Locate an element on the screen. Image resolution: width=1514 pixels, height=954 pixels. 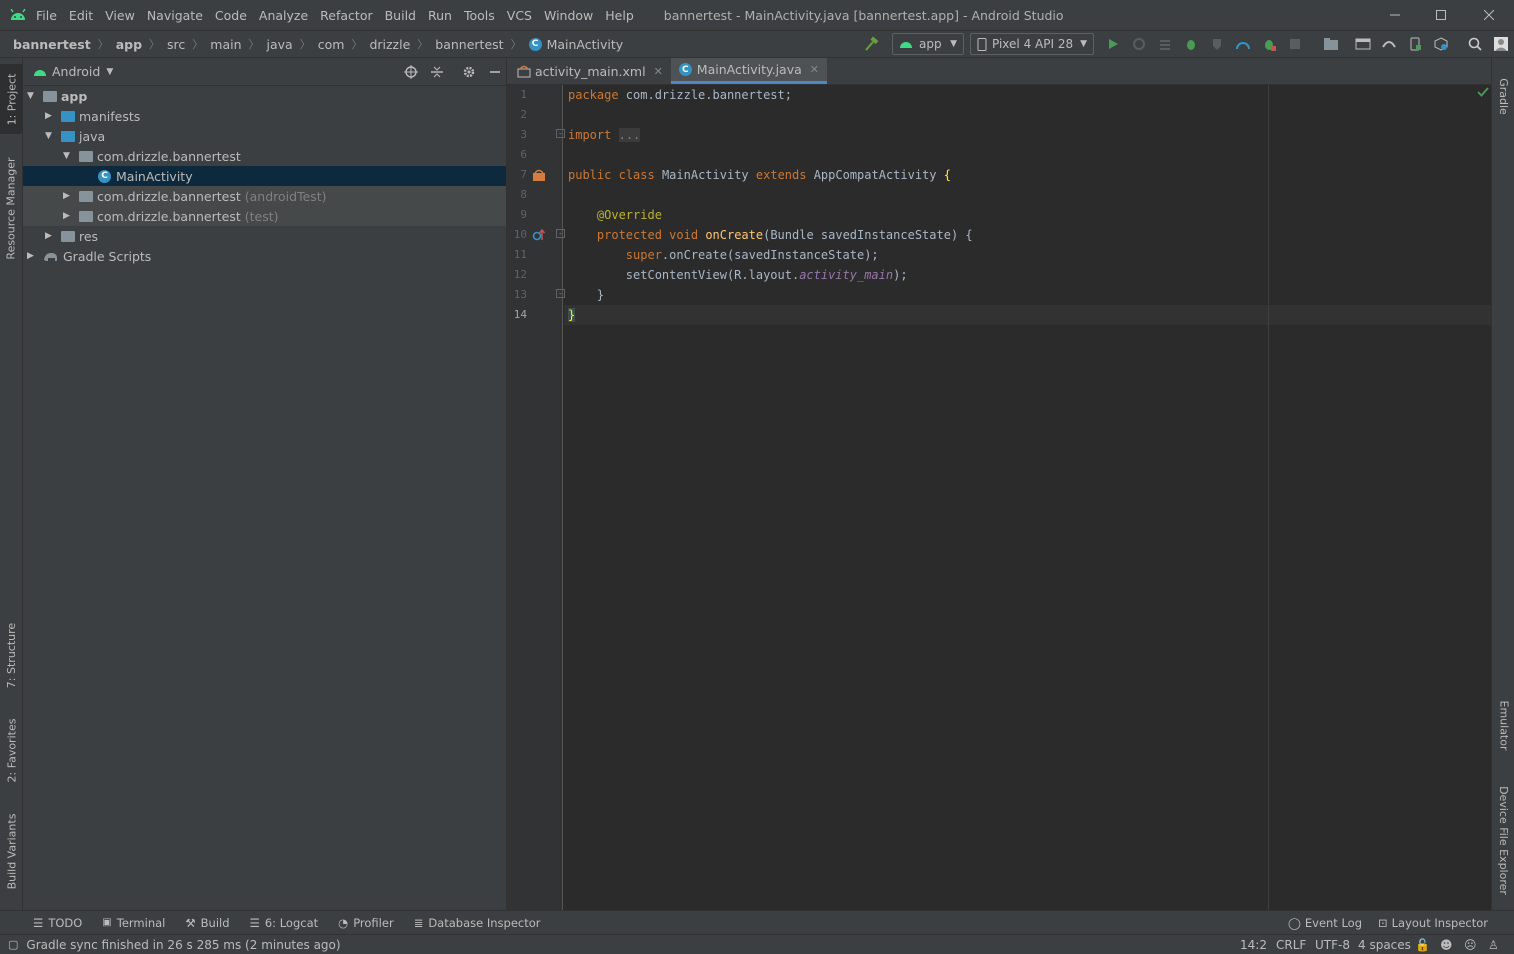
apply-changes-icon is located at coordinates (1139, 44).